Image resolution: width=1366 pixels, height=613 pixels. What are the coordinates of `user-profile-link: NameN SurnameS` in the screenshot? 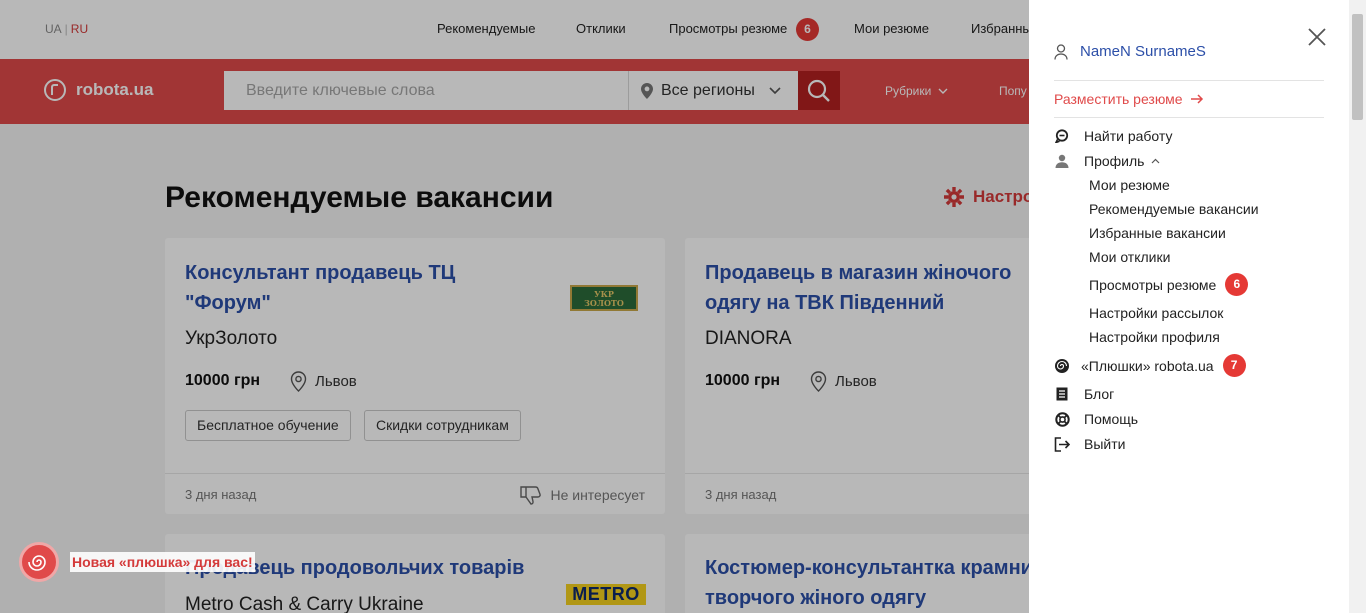 It's located at (1130, 51).